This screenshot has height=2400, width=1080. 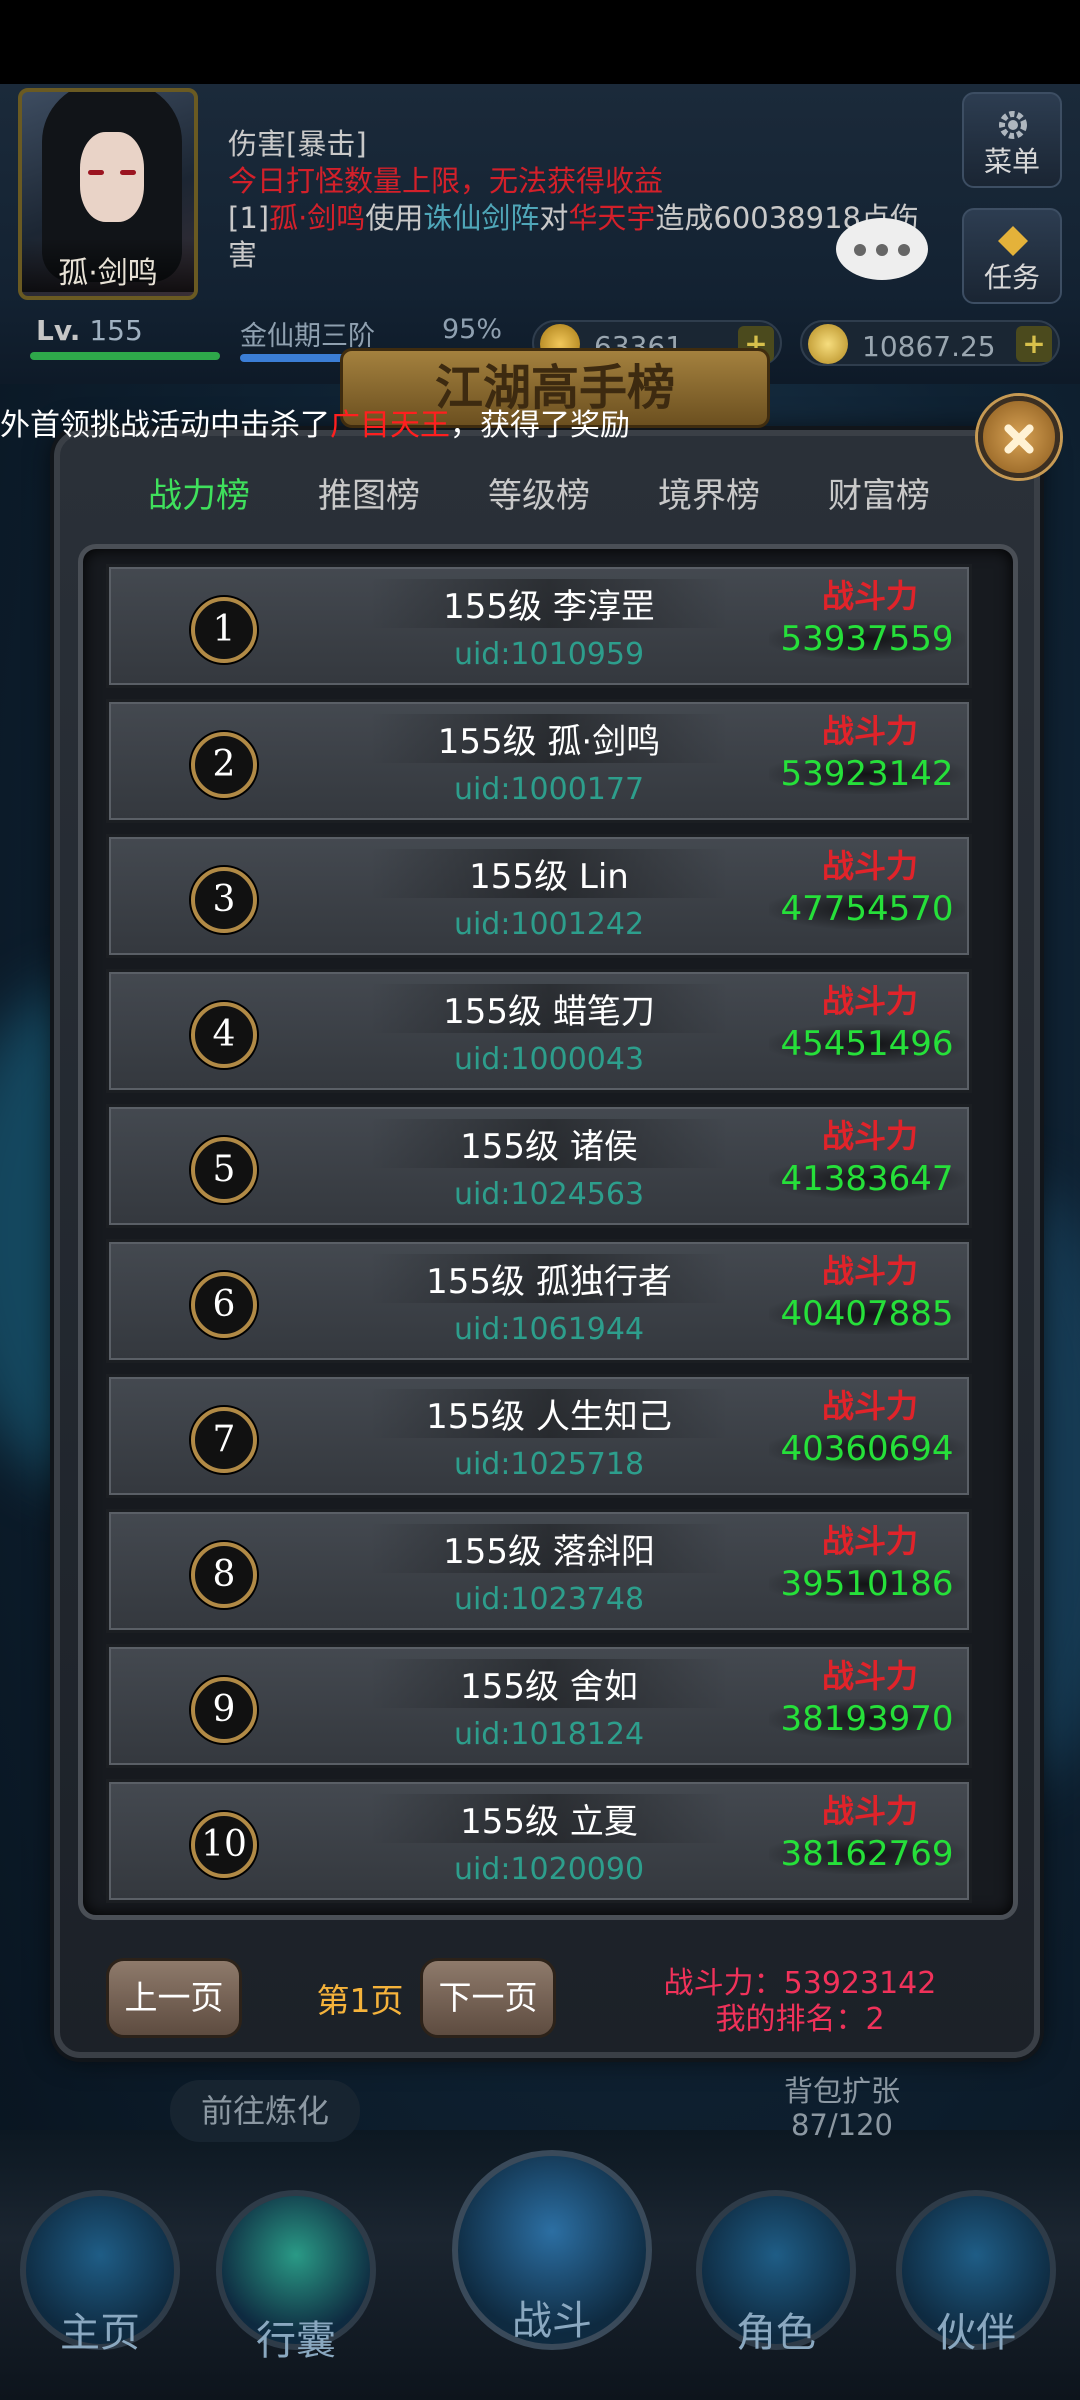 I want to click on chat-line: [1]孤·剑鸣使用诛仙剑阵对华天宇造成60038918点伤, so click(x=573, y=218).